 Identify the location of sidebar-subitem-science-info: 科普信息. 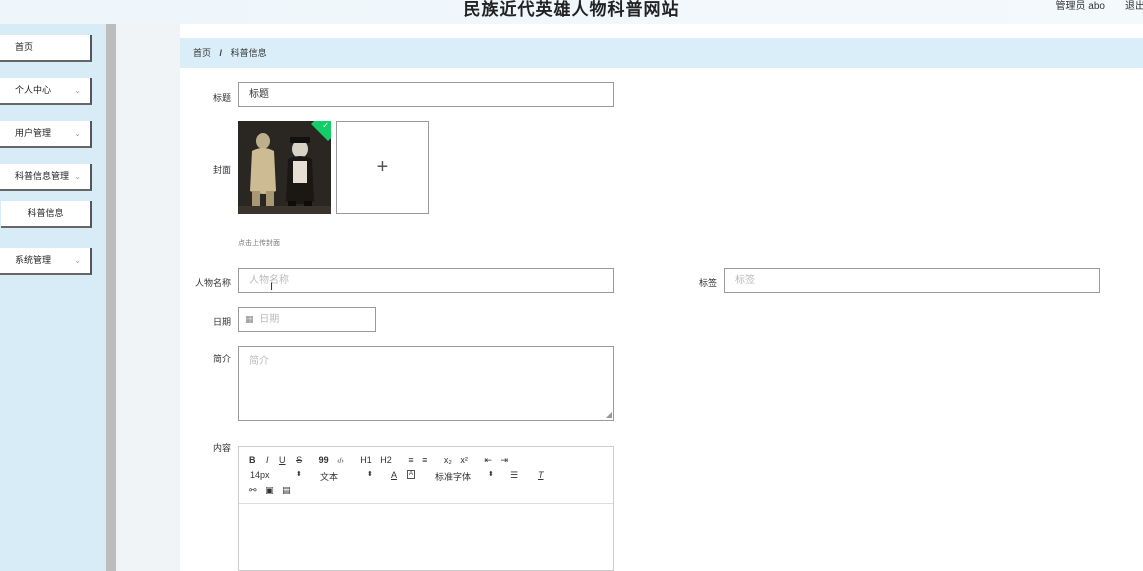
(46, 214).